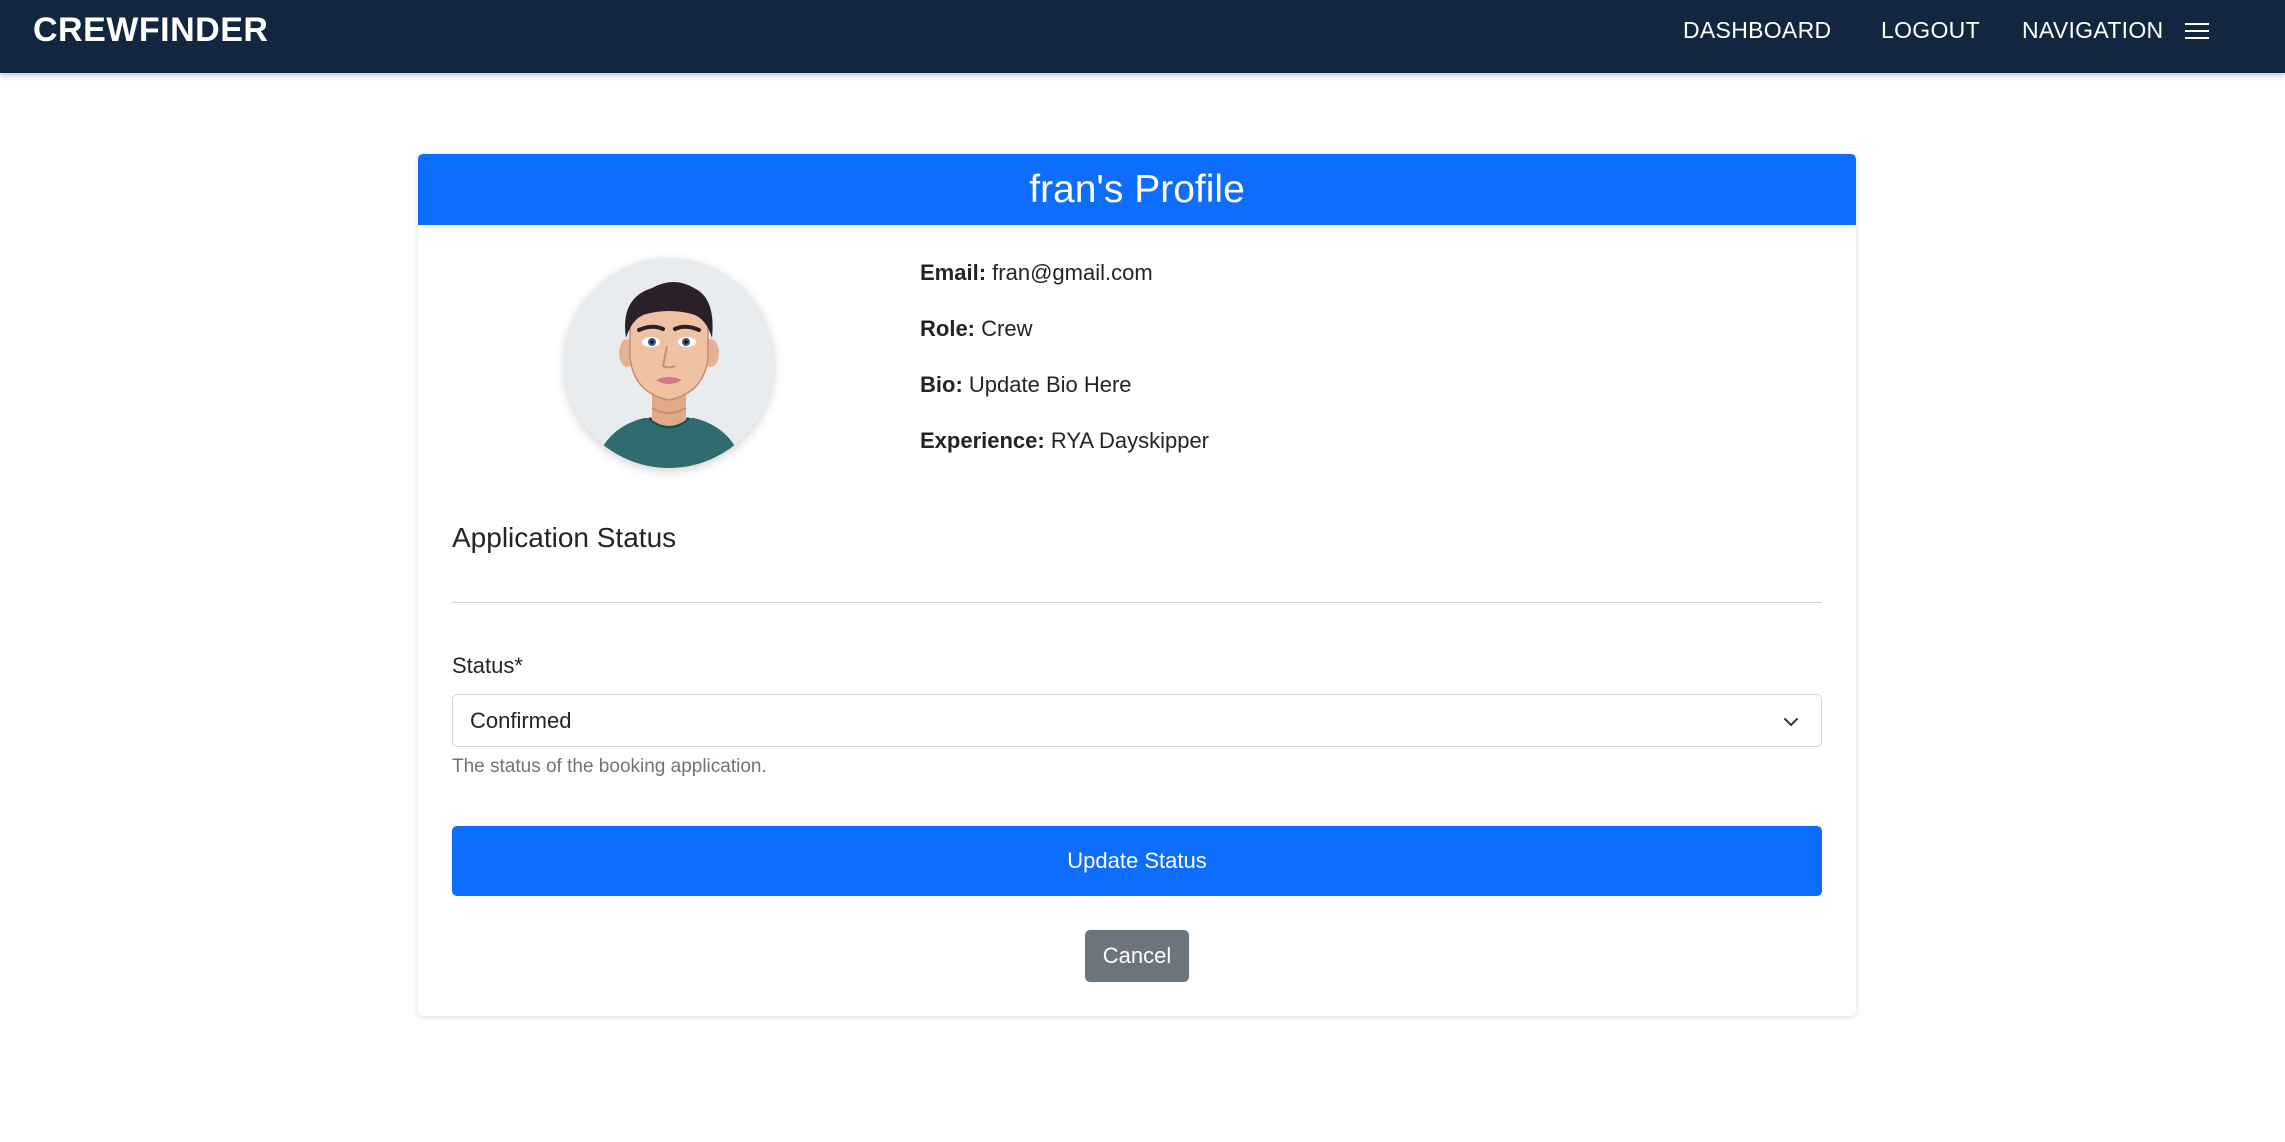  What do you see at coordinates (150, 30) in the screenshot?
I see `brand-logo: CREWFINDER` at bounding box center [150, 30].